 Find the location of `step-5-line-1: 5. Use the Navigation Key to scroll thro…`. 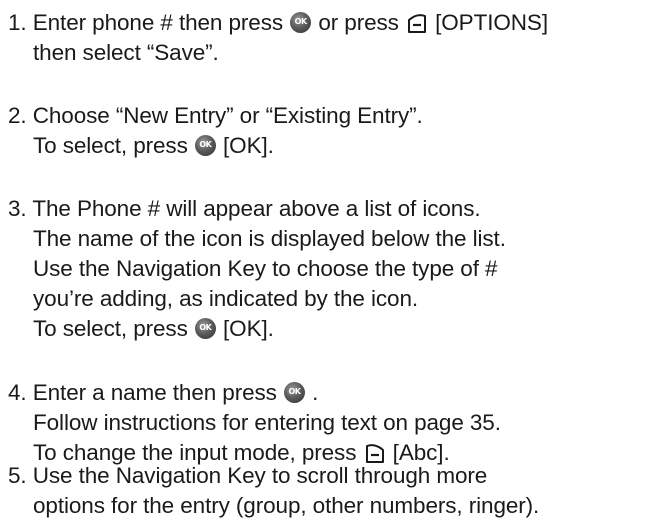

step-5-line-1: 5. Use the Navigation Key to scroll thro… is located at coordinates (248, 475).